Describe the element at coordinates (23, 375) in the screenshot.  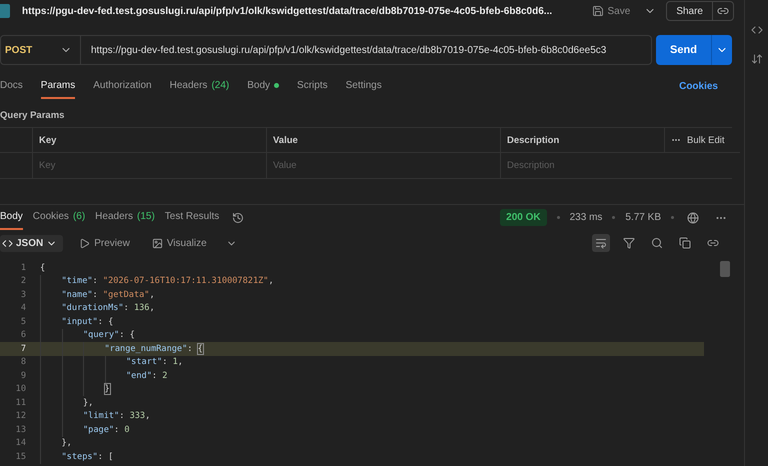
I see `line-number: 9` at that location.